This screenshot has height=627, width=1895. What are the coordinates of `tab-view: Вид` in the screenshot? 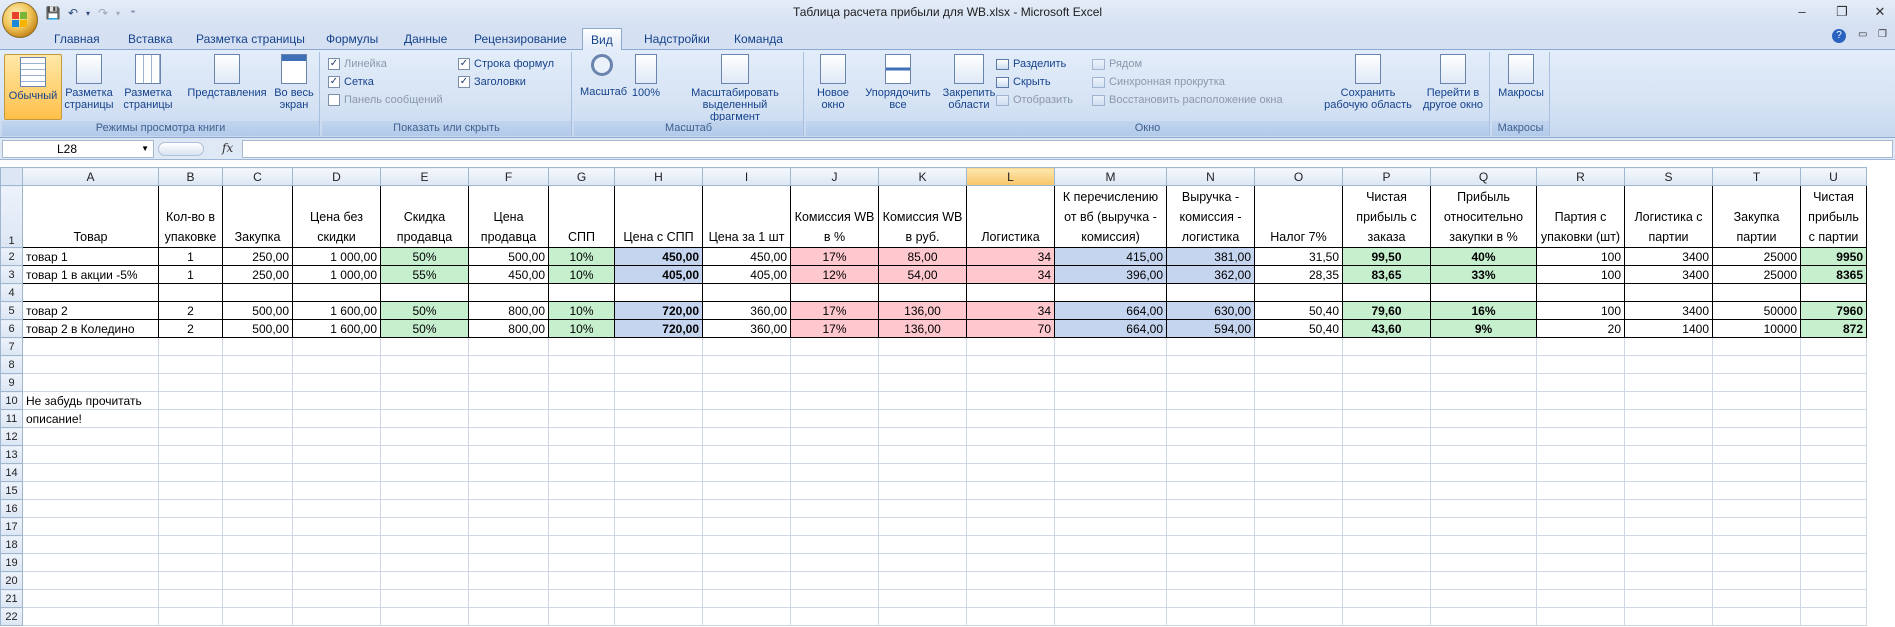 It's located at (602, 39).